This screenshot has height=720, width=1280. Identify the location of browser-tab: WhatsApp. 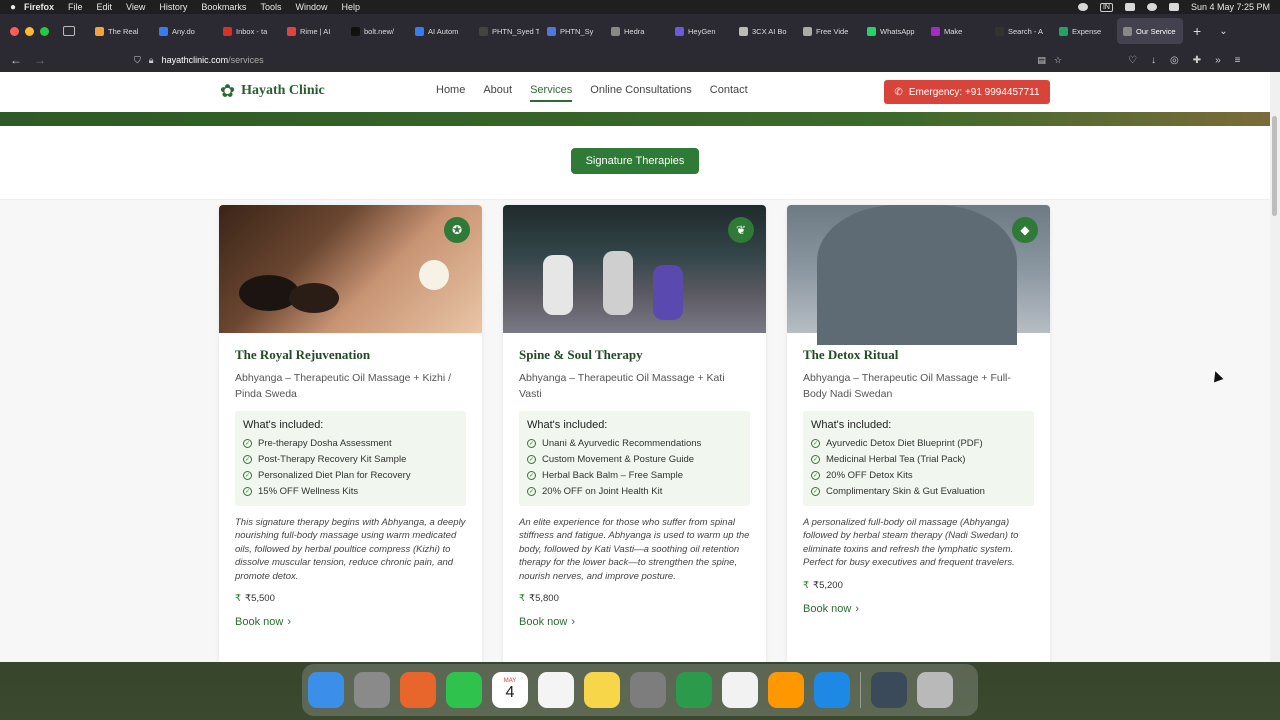
(892, 31).